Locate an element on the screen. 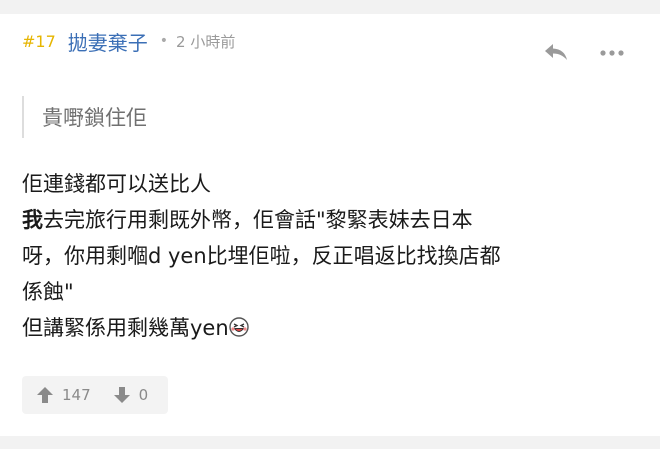 Image resolution: width=660 pixels, height=449 pixels. body-line: 佢連錢都可以送比人 is located at coordinates (116, 184).